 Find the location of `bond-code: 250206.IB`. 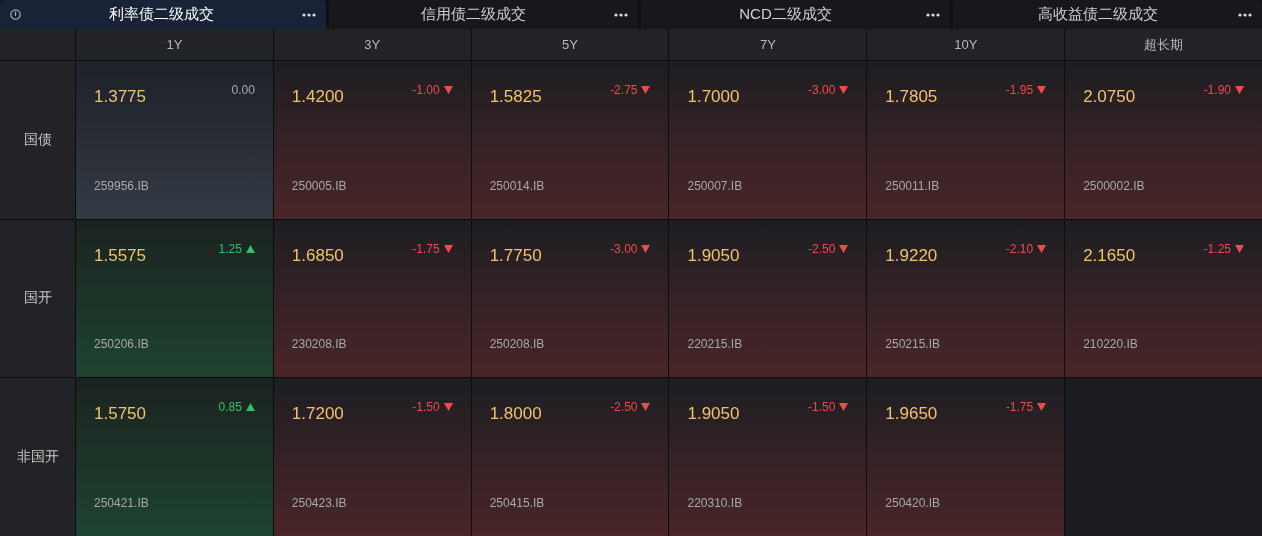

bond-code: 250206.IB is located at coordinates (122, 344).